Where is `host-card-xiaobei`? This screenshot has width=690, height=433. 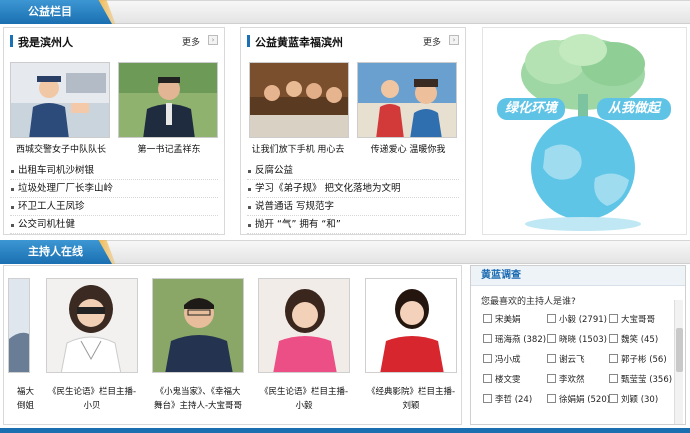 host-card-xiaobei is located at coordinates (92, 325).